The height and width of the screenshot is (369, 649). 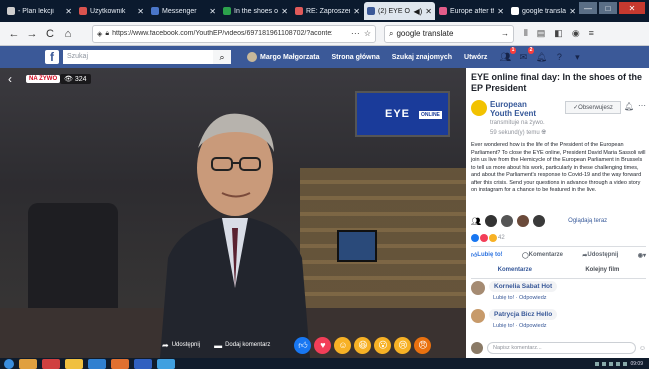 What do you see at coordinates (255, 11) in the screenshot?
I see `browser-tab: In the shoes of ✕` at bounding box center [255, 11].